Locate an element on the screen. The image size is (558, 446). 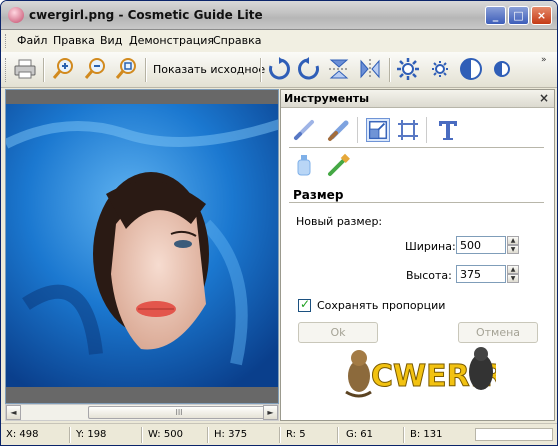
menu-view: Вид is located at coordinates (111, 40).